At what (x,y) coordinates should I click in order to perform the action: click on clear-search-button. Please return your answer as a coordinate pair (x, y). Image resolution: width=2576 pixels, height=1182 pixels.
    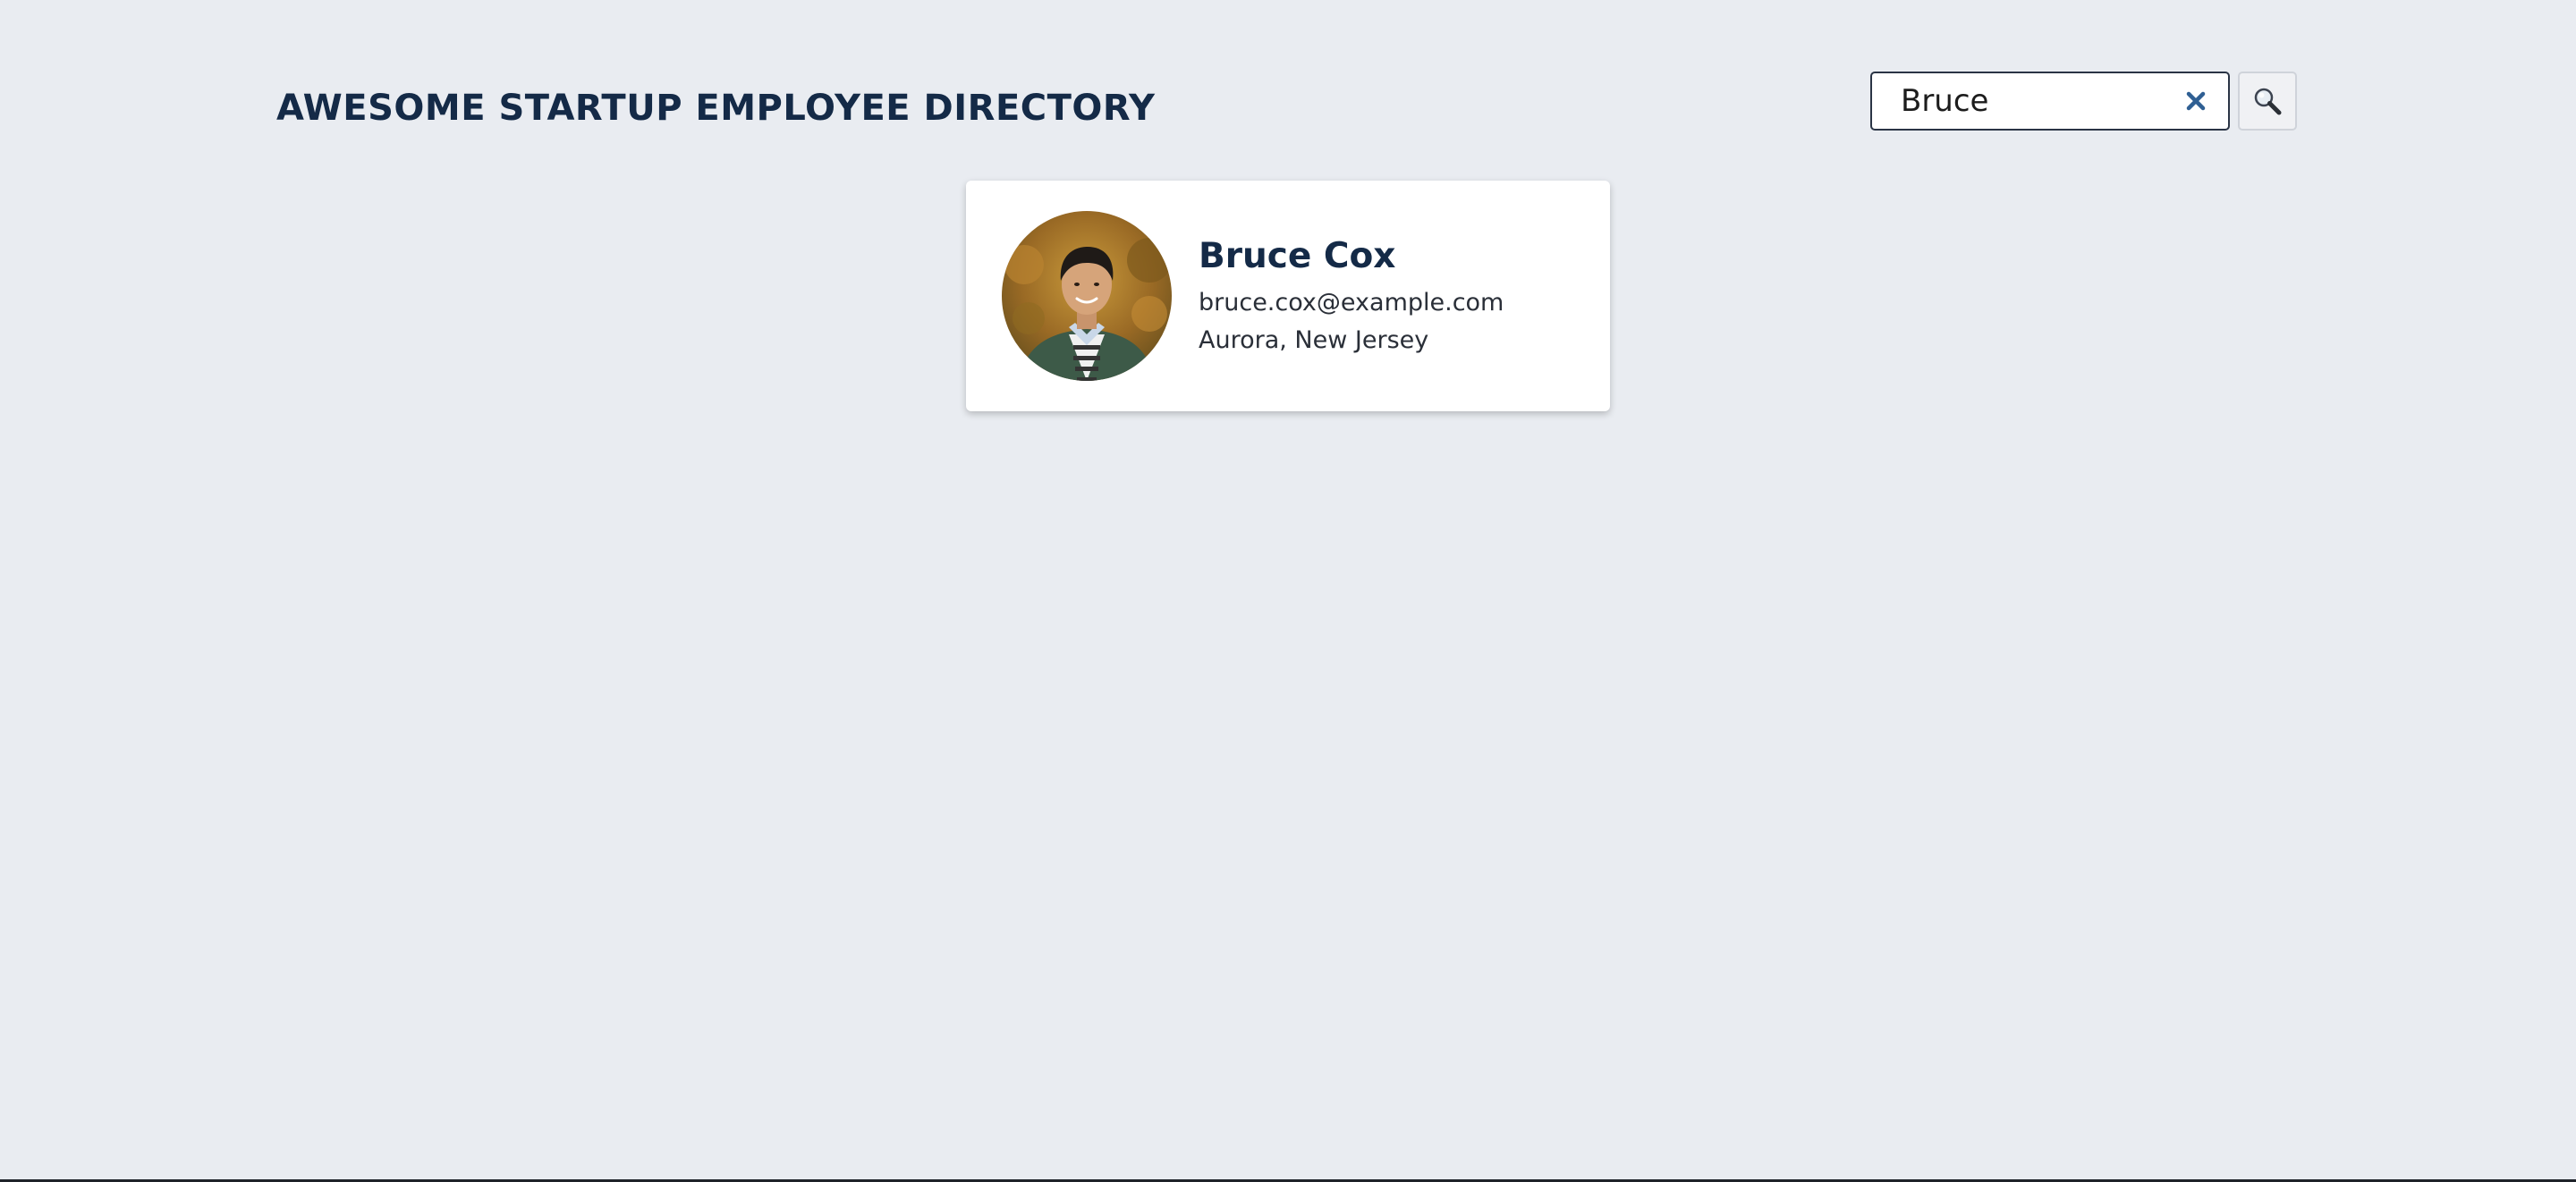
    Looking at the image, I should click on (2196, 101).